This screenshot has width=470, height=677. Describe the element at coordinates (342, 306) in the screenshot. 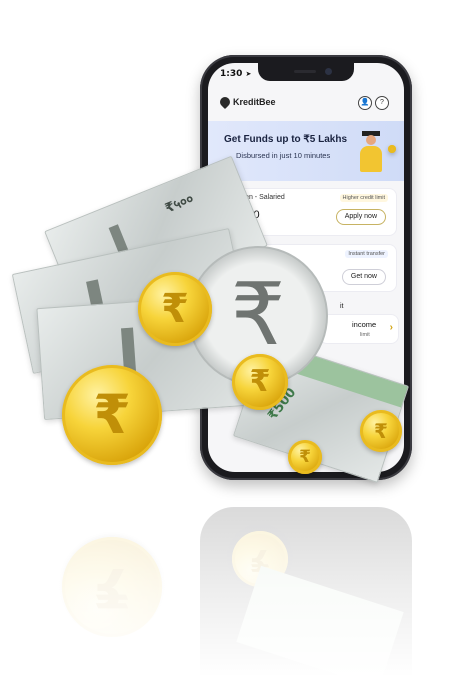

I see `section-label: it` at that location.